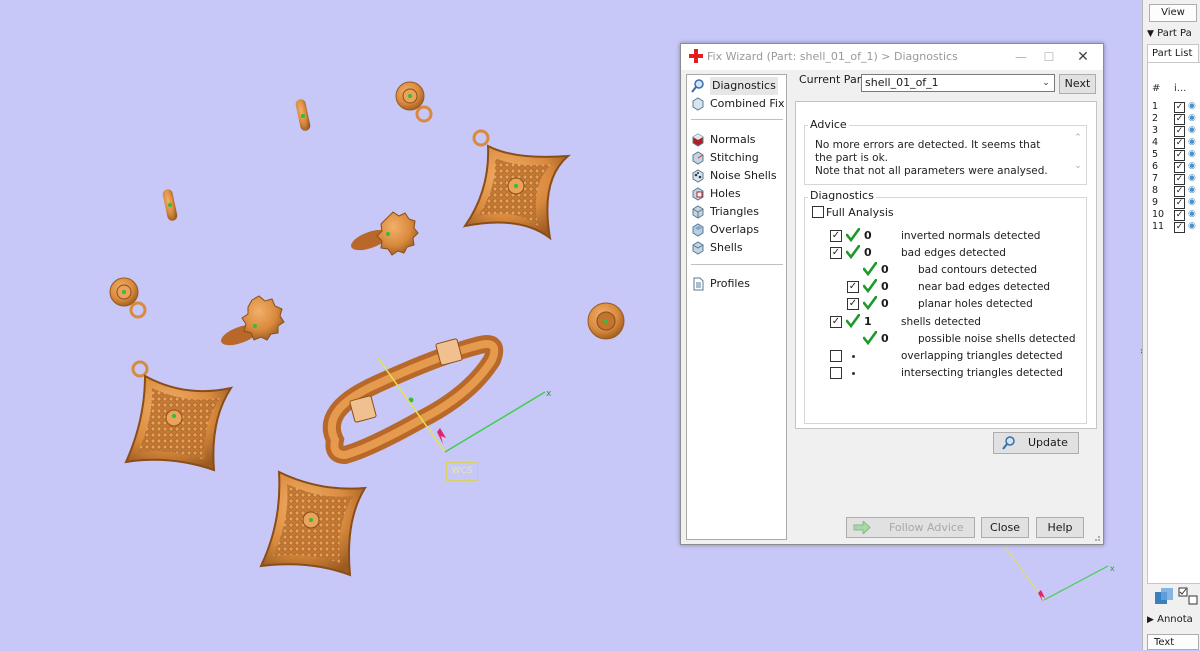  Describe the element at coordinates (1164, 596) in the screenshot. I see `parts-cube-icon` at that location.